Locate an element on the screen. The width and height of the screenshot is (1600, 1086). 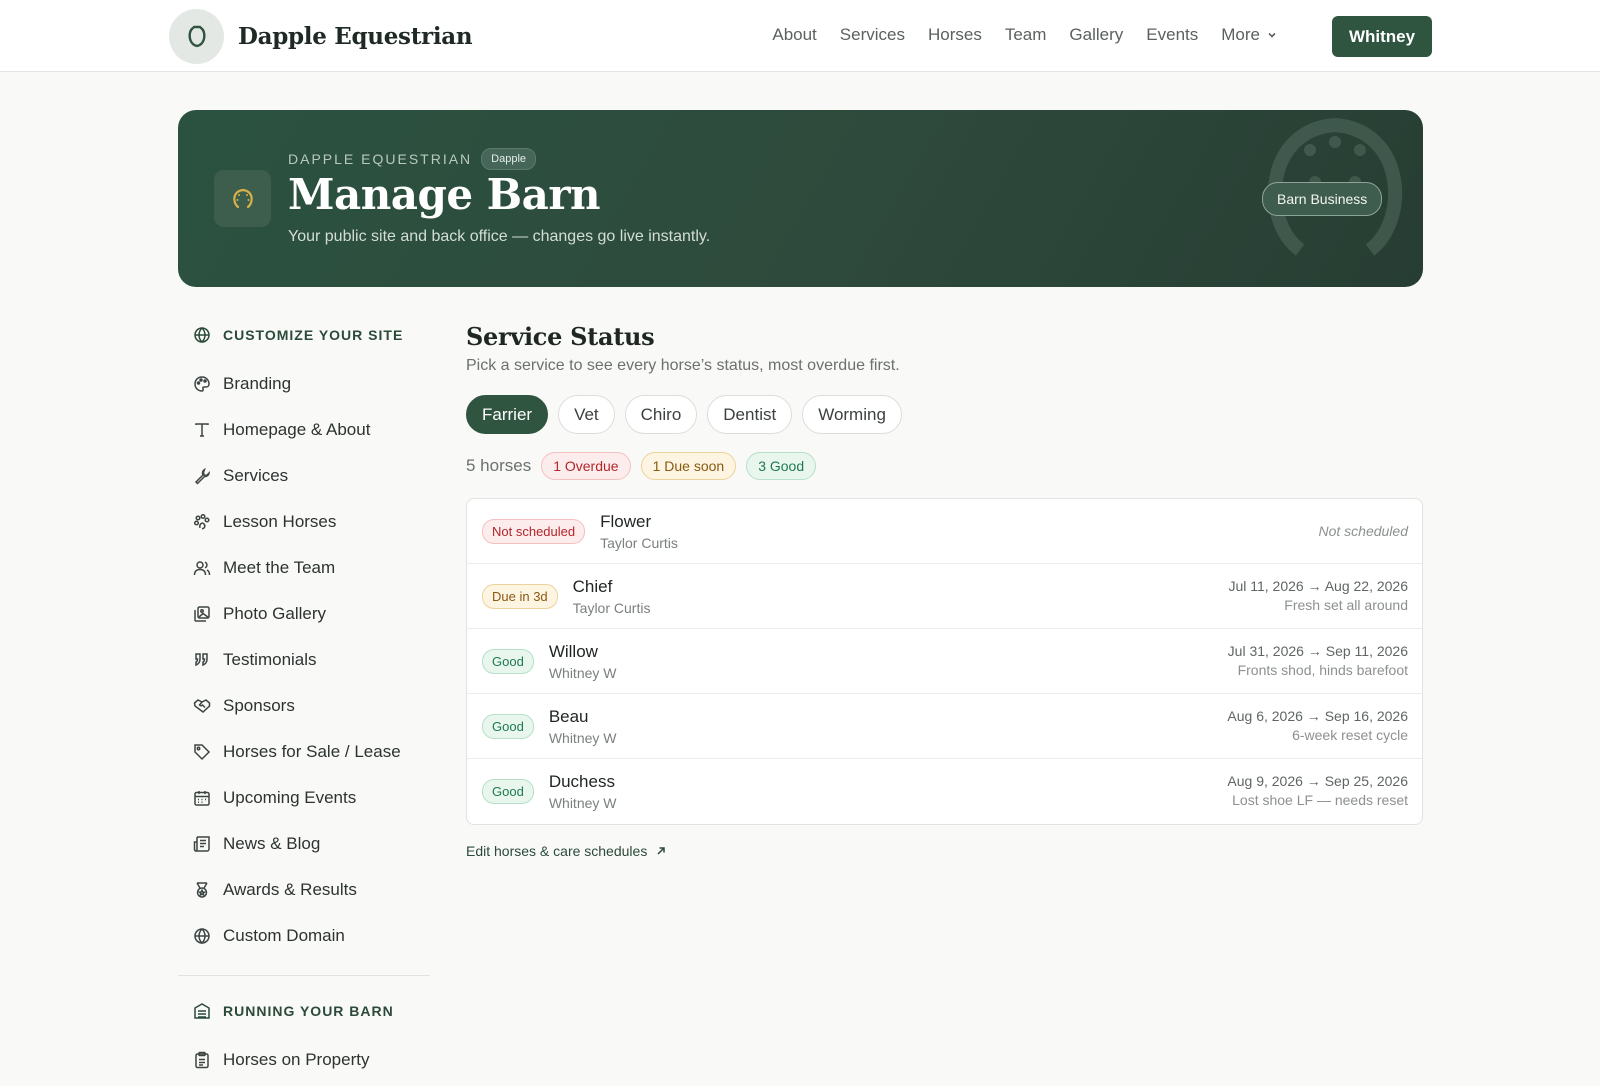
sidebar-item-sponsors: Sponsors is located at coordinates (304, 706).